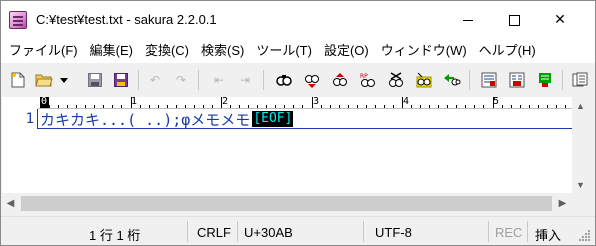 This screenshot has width=596, height=246. What do you see at coordinates (396, 80) in the screenshot?
I see `clear-mark-icon` at bounding box center [396, 80].